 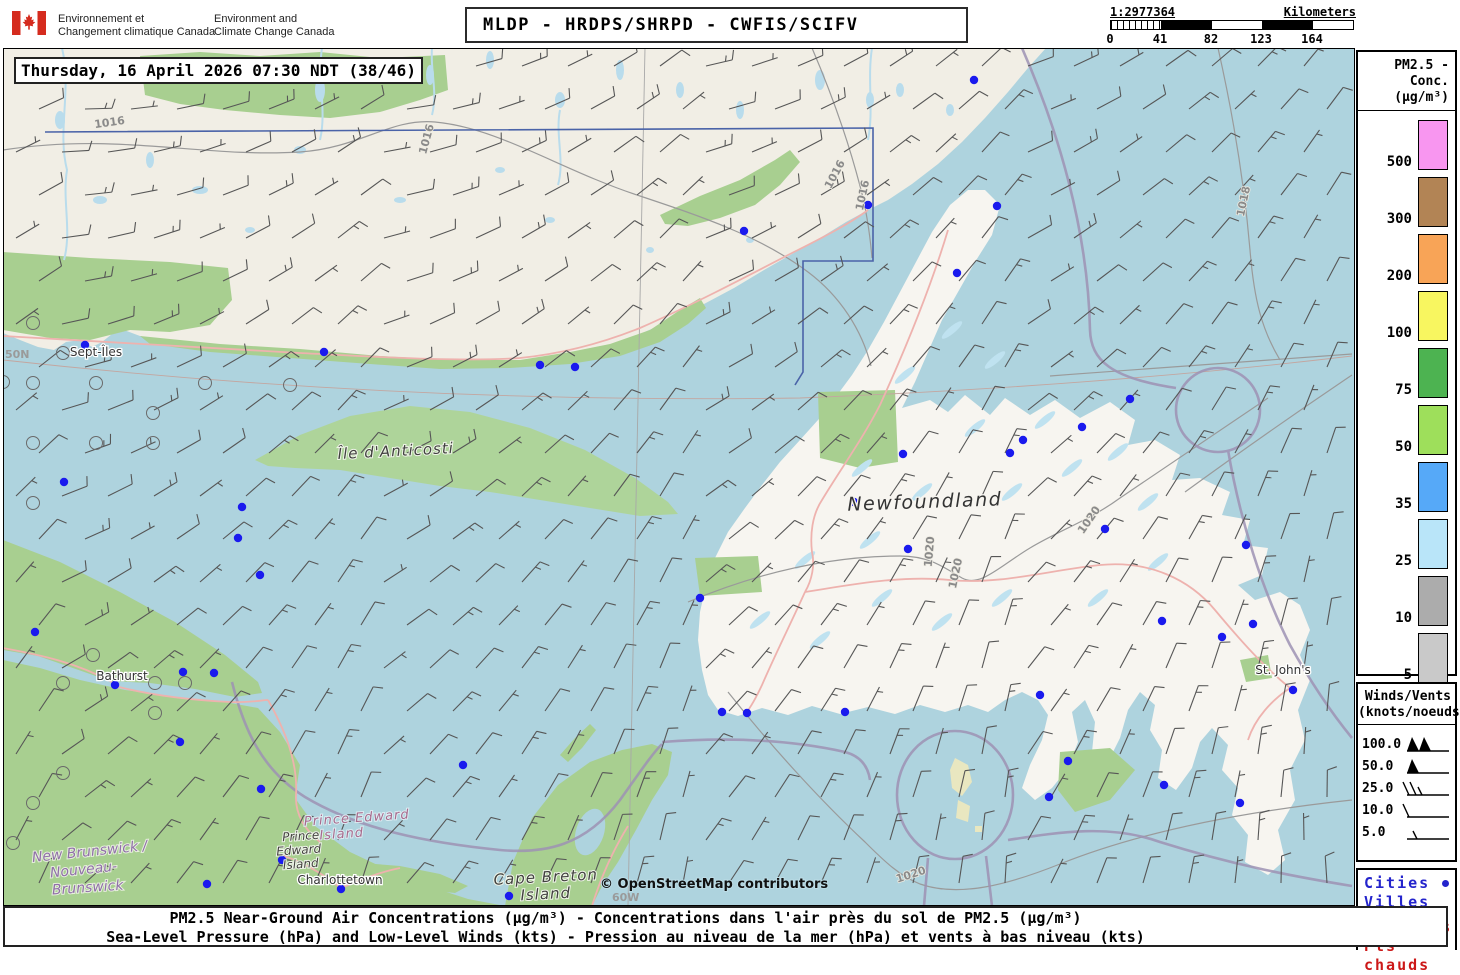 I want to click on scale-tick: 82, so click(x=1211, y=39).